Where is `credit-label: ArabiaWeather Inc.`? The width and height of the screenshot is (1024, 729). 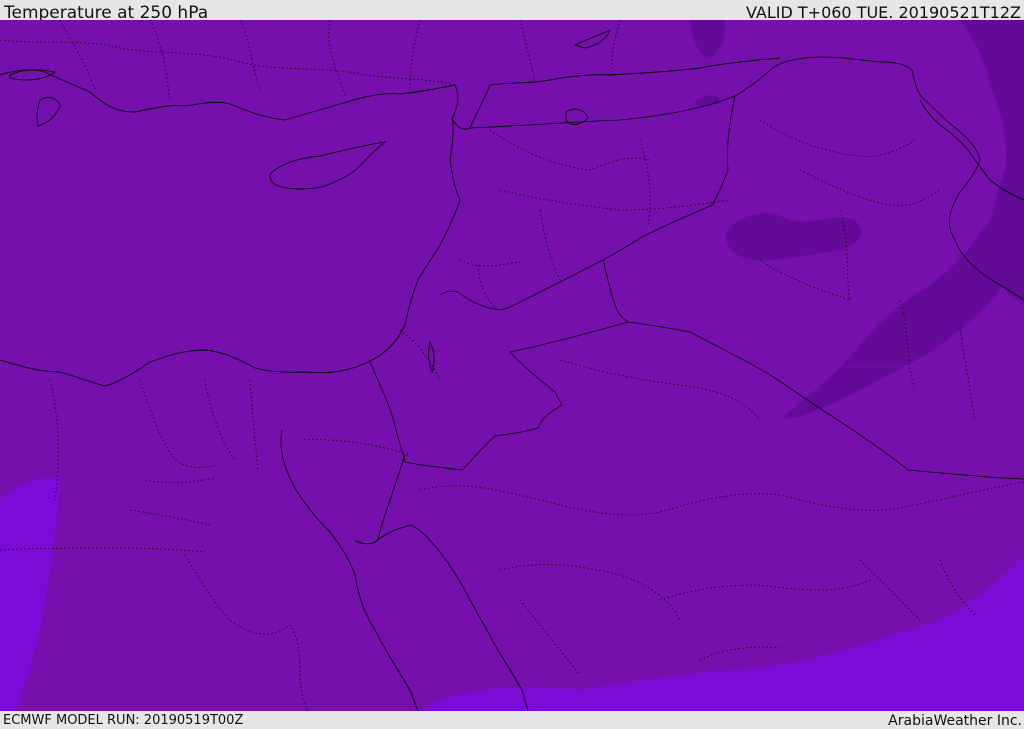 credit-label: ArabiaWeather Inc. is located at coordinates (955, 721).